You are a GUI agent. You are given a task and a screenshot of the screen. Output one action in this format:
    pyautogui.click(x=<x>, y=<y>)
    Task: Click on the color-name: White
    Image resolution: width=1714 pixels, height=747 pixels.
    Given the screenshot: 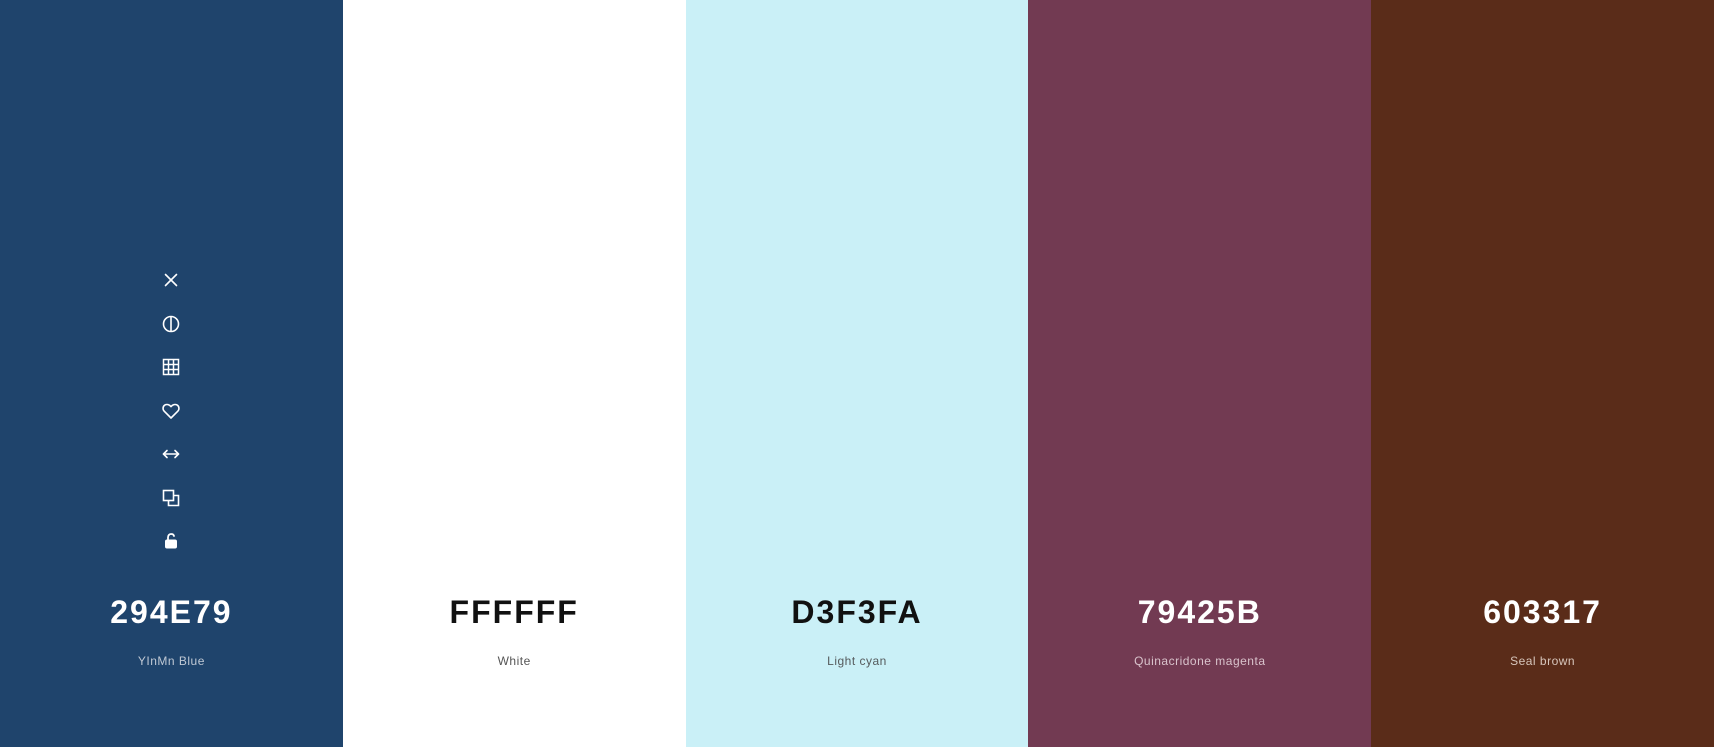 What is the action you would take?
    pyautogui.click(x=514, y=661)
    